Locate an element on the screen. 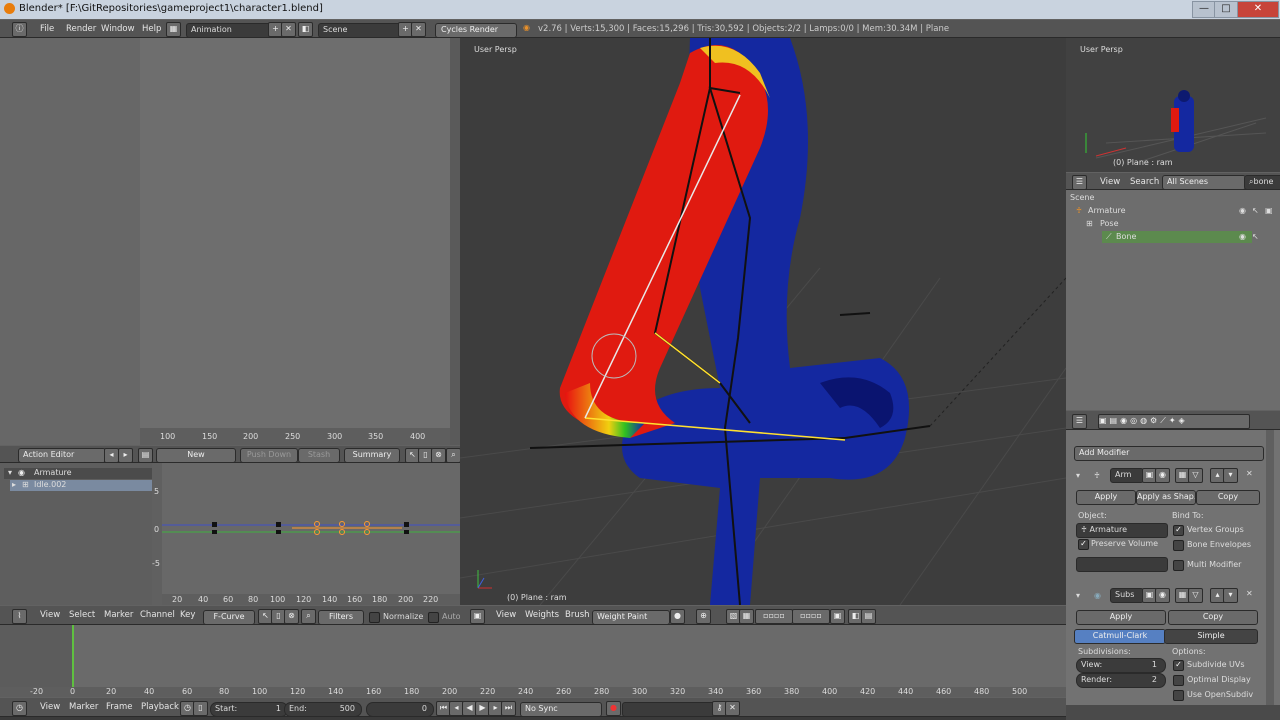 The image size is (1280, 720). outliner-editor-type-icon: ☰ is located at coordinates (1079, 182).